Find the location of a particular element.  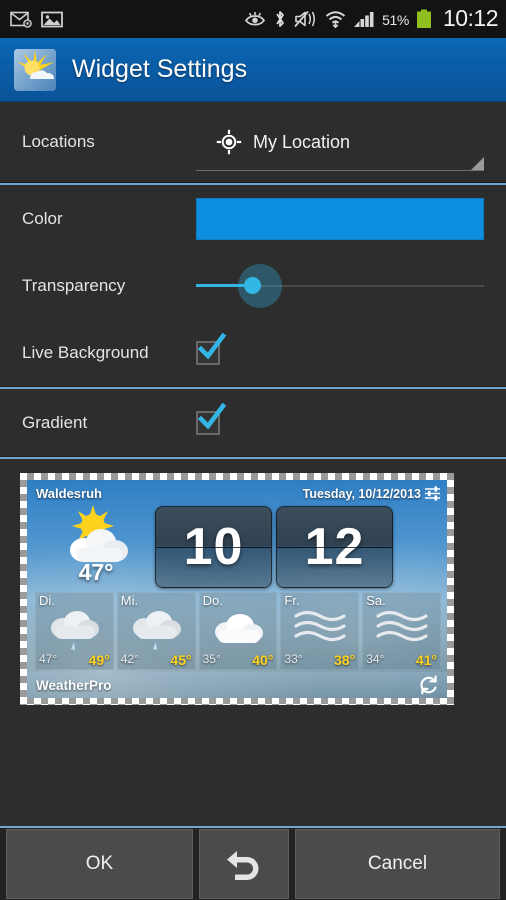

status-bar-notifications is located at coordinates (36, 19).